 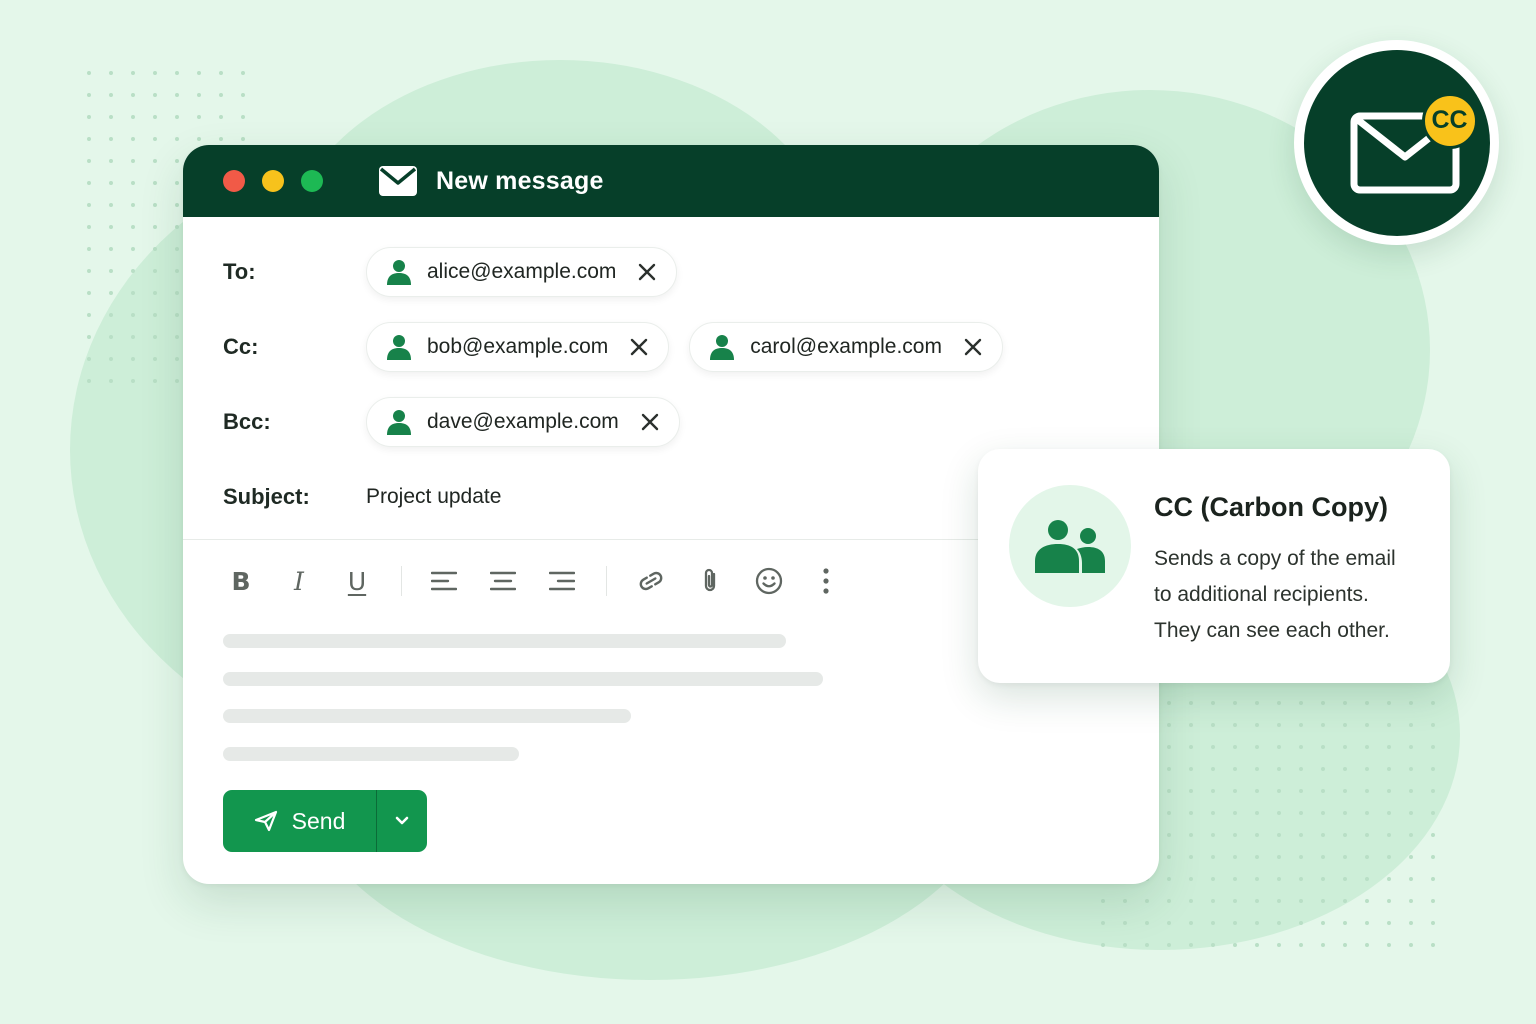 I want to click on recipient-email: carol@example.com, so click(x=846, y=346).